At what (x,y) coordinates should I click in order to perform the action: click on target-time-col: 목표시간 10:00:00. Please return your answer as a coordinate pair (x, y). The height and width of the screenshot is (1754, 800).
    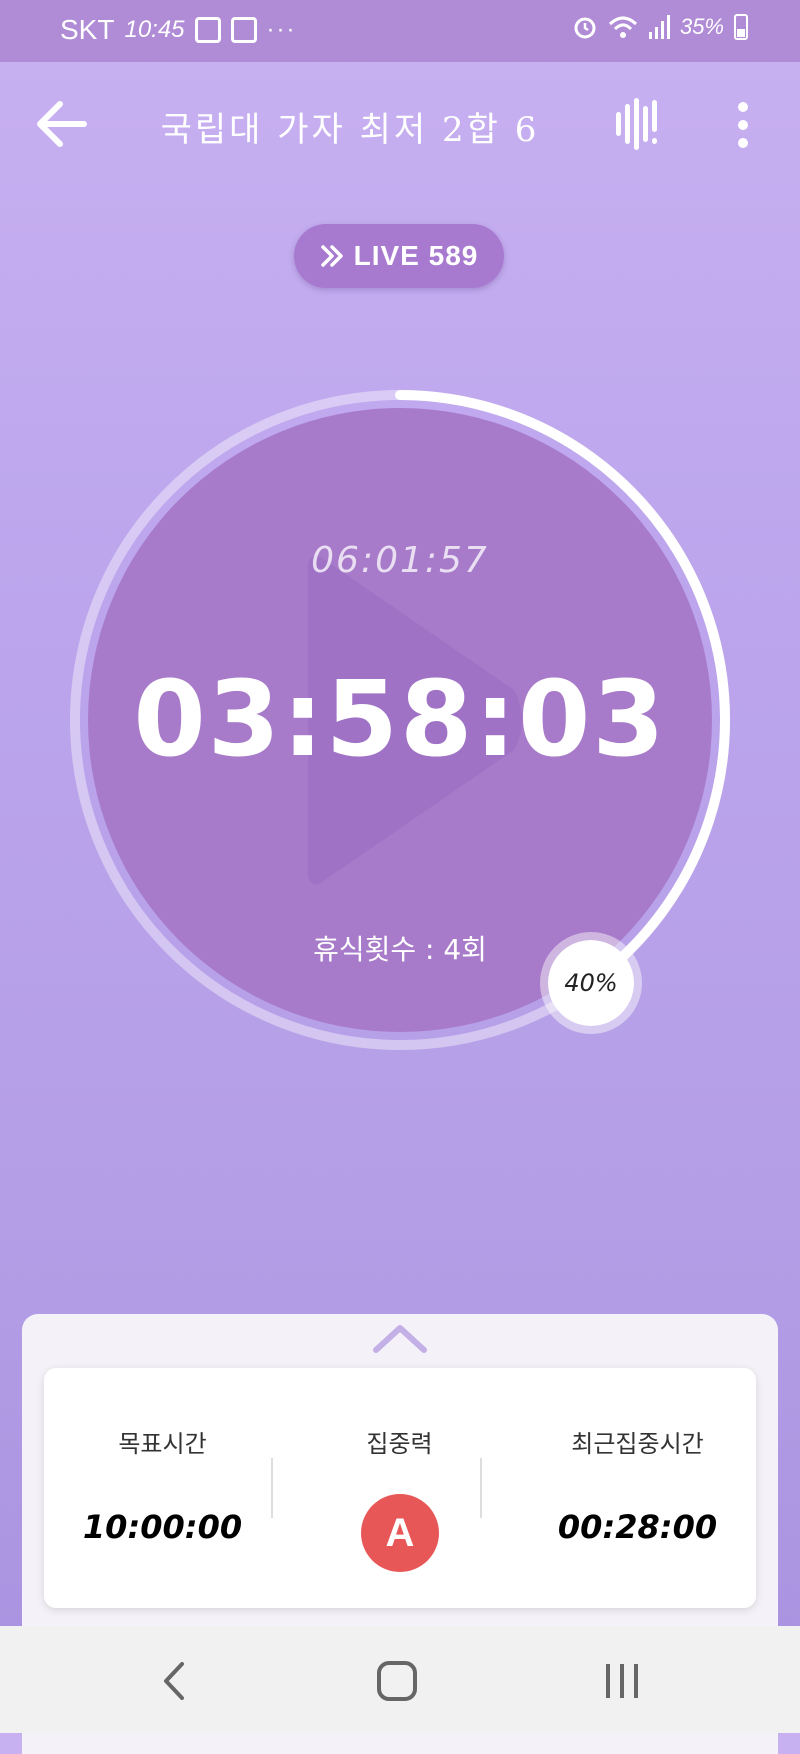
    Looking at the image, I should click on (162, 1488).